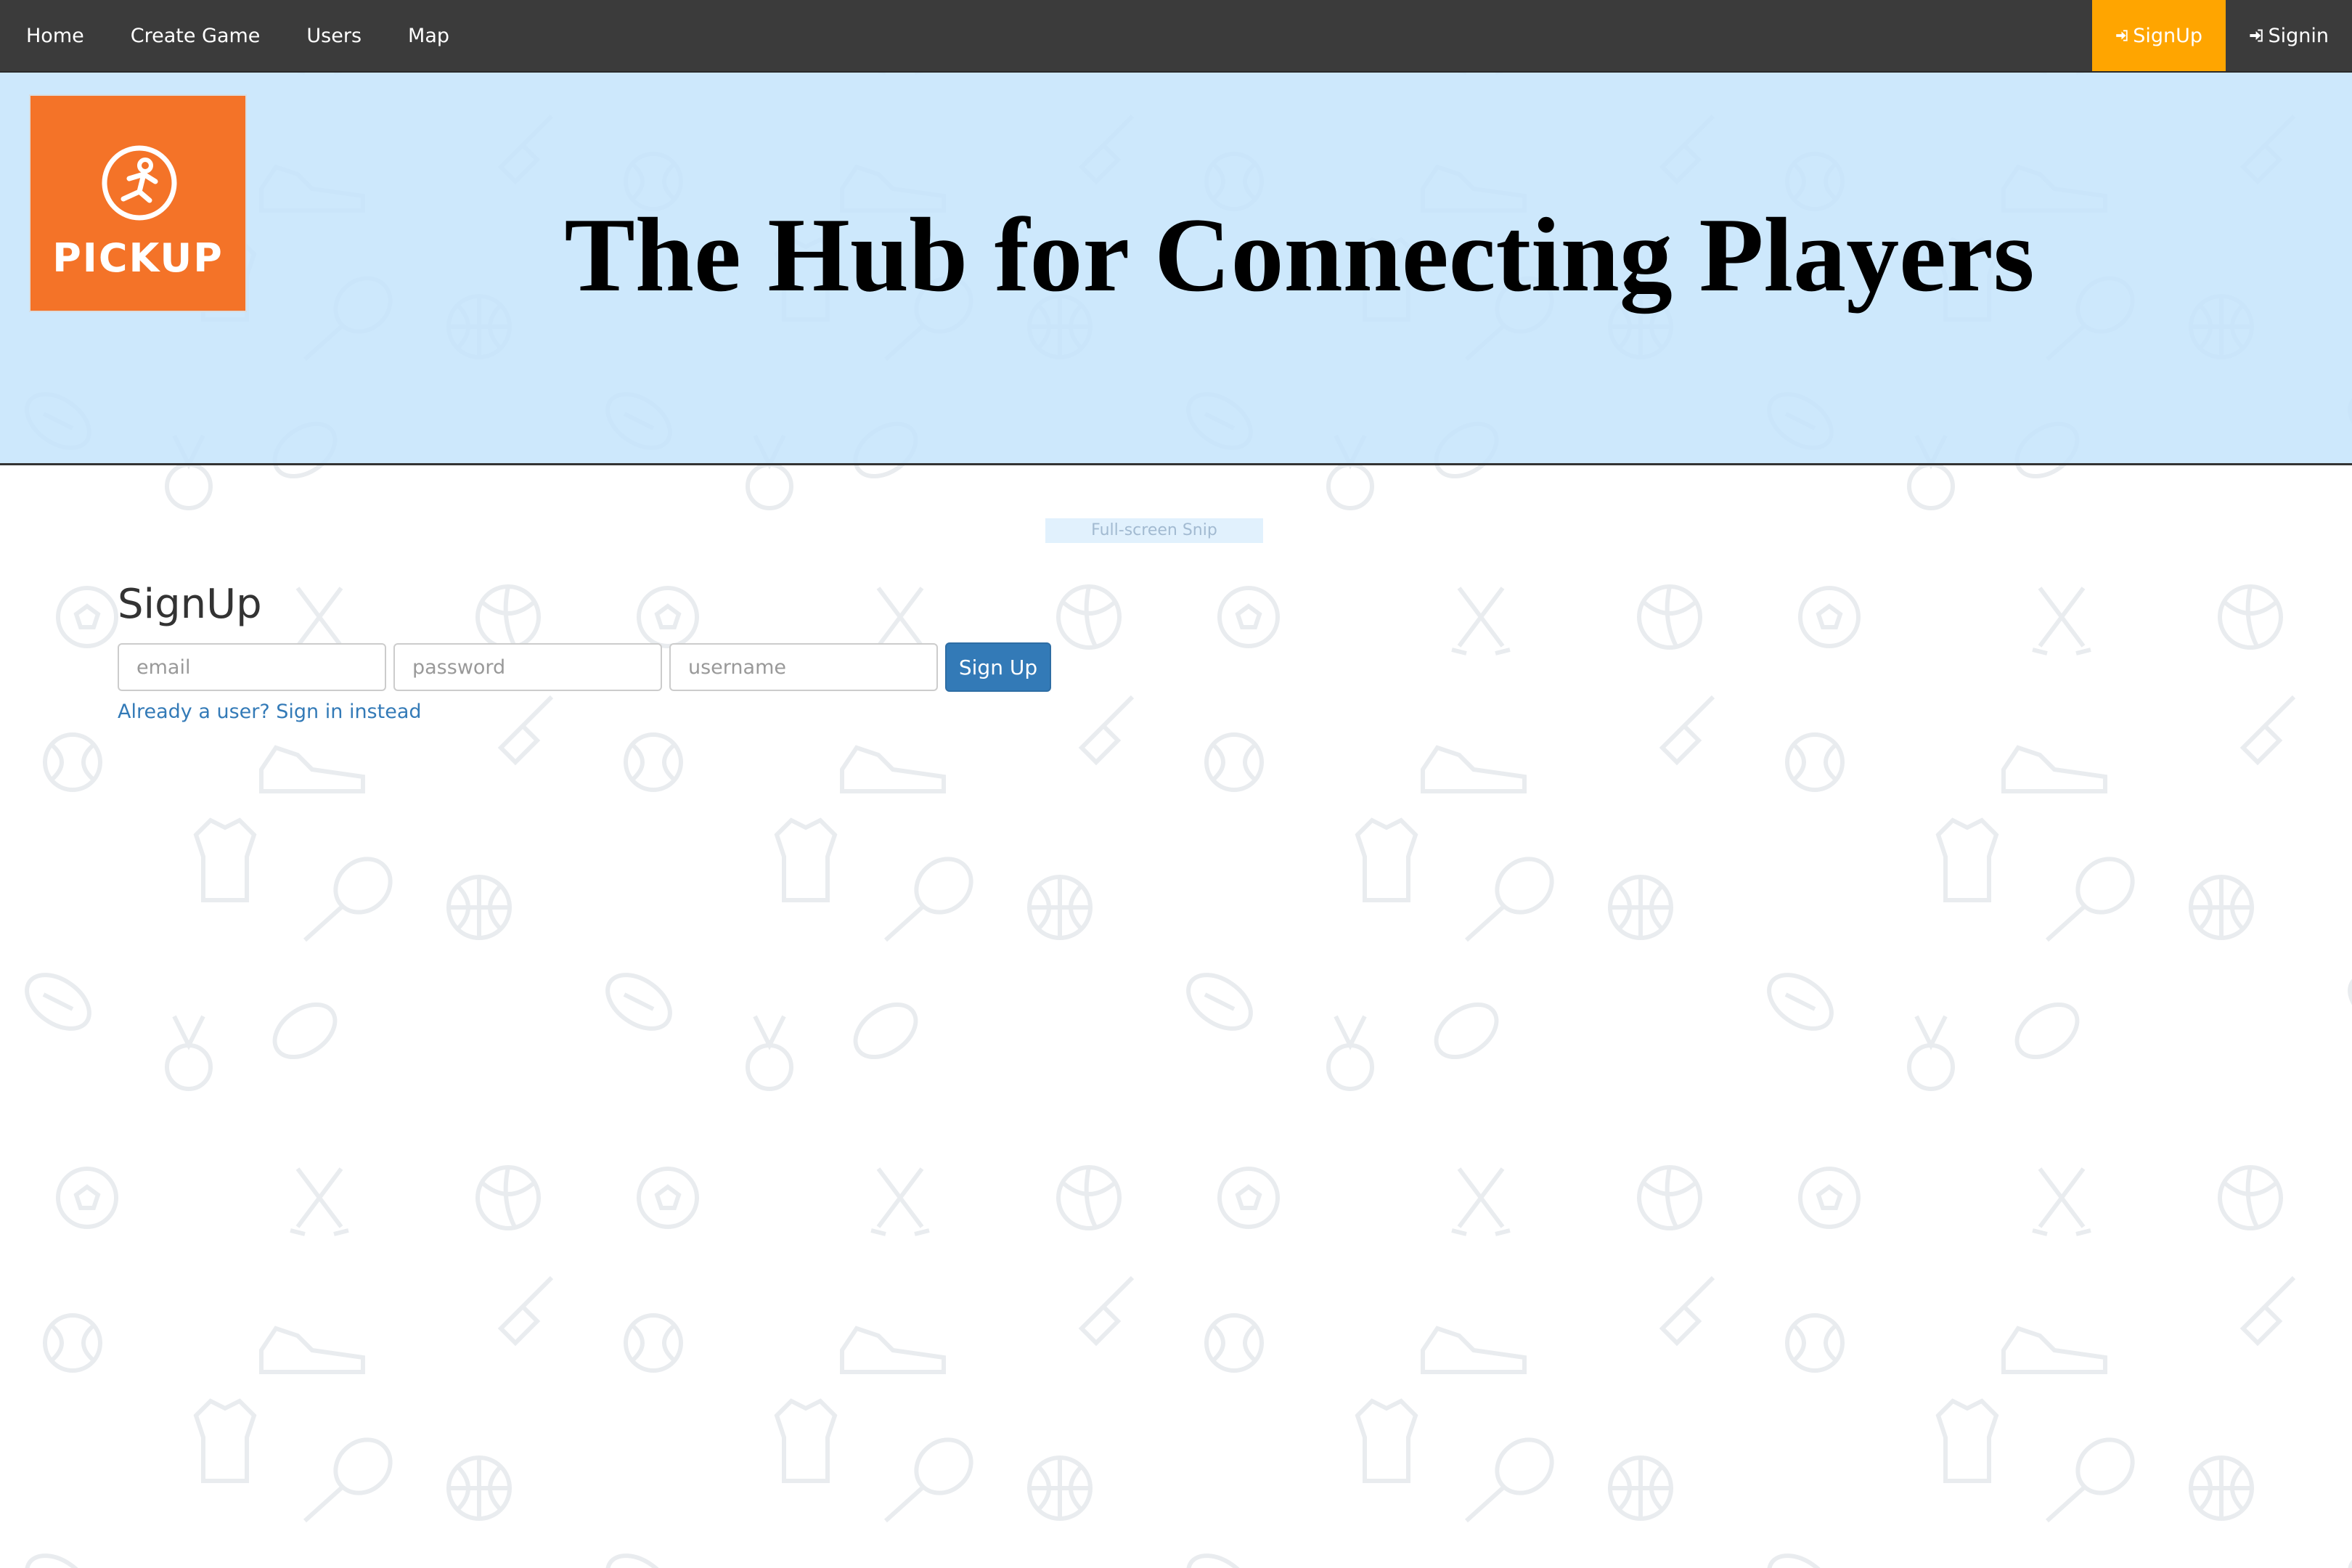 The image size is (2352, 1568). What do you see at coordinates (804, 667) in the screenshot?
I see `username-field` at bounding box center [804, 667].